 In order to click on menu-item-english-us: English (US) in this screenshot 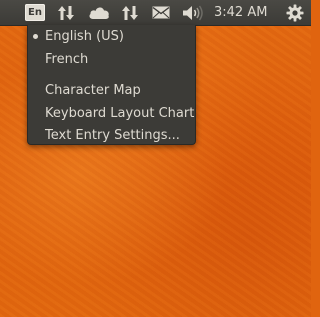, I will do `click(111, 36)`.